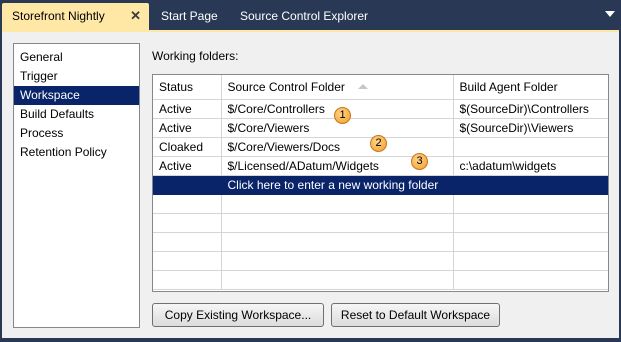 The height and width of the screenshot is (342, 621). Describe the element at coordinates (76, 76) in the screenshot. I see `nav-item-trigger: Trigger` at that location.